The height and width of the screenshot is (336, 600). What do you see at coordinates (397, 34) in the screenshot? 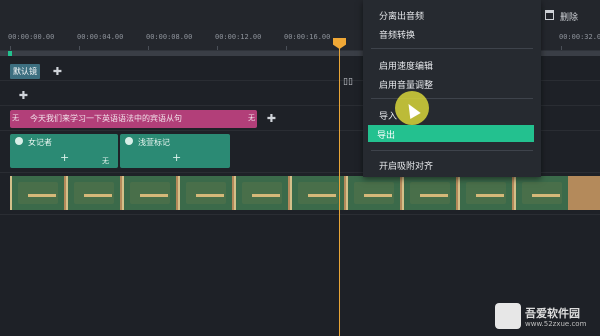
I see `menu-item-audio-convert: 音频转换` at bounding box center [397, 34].